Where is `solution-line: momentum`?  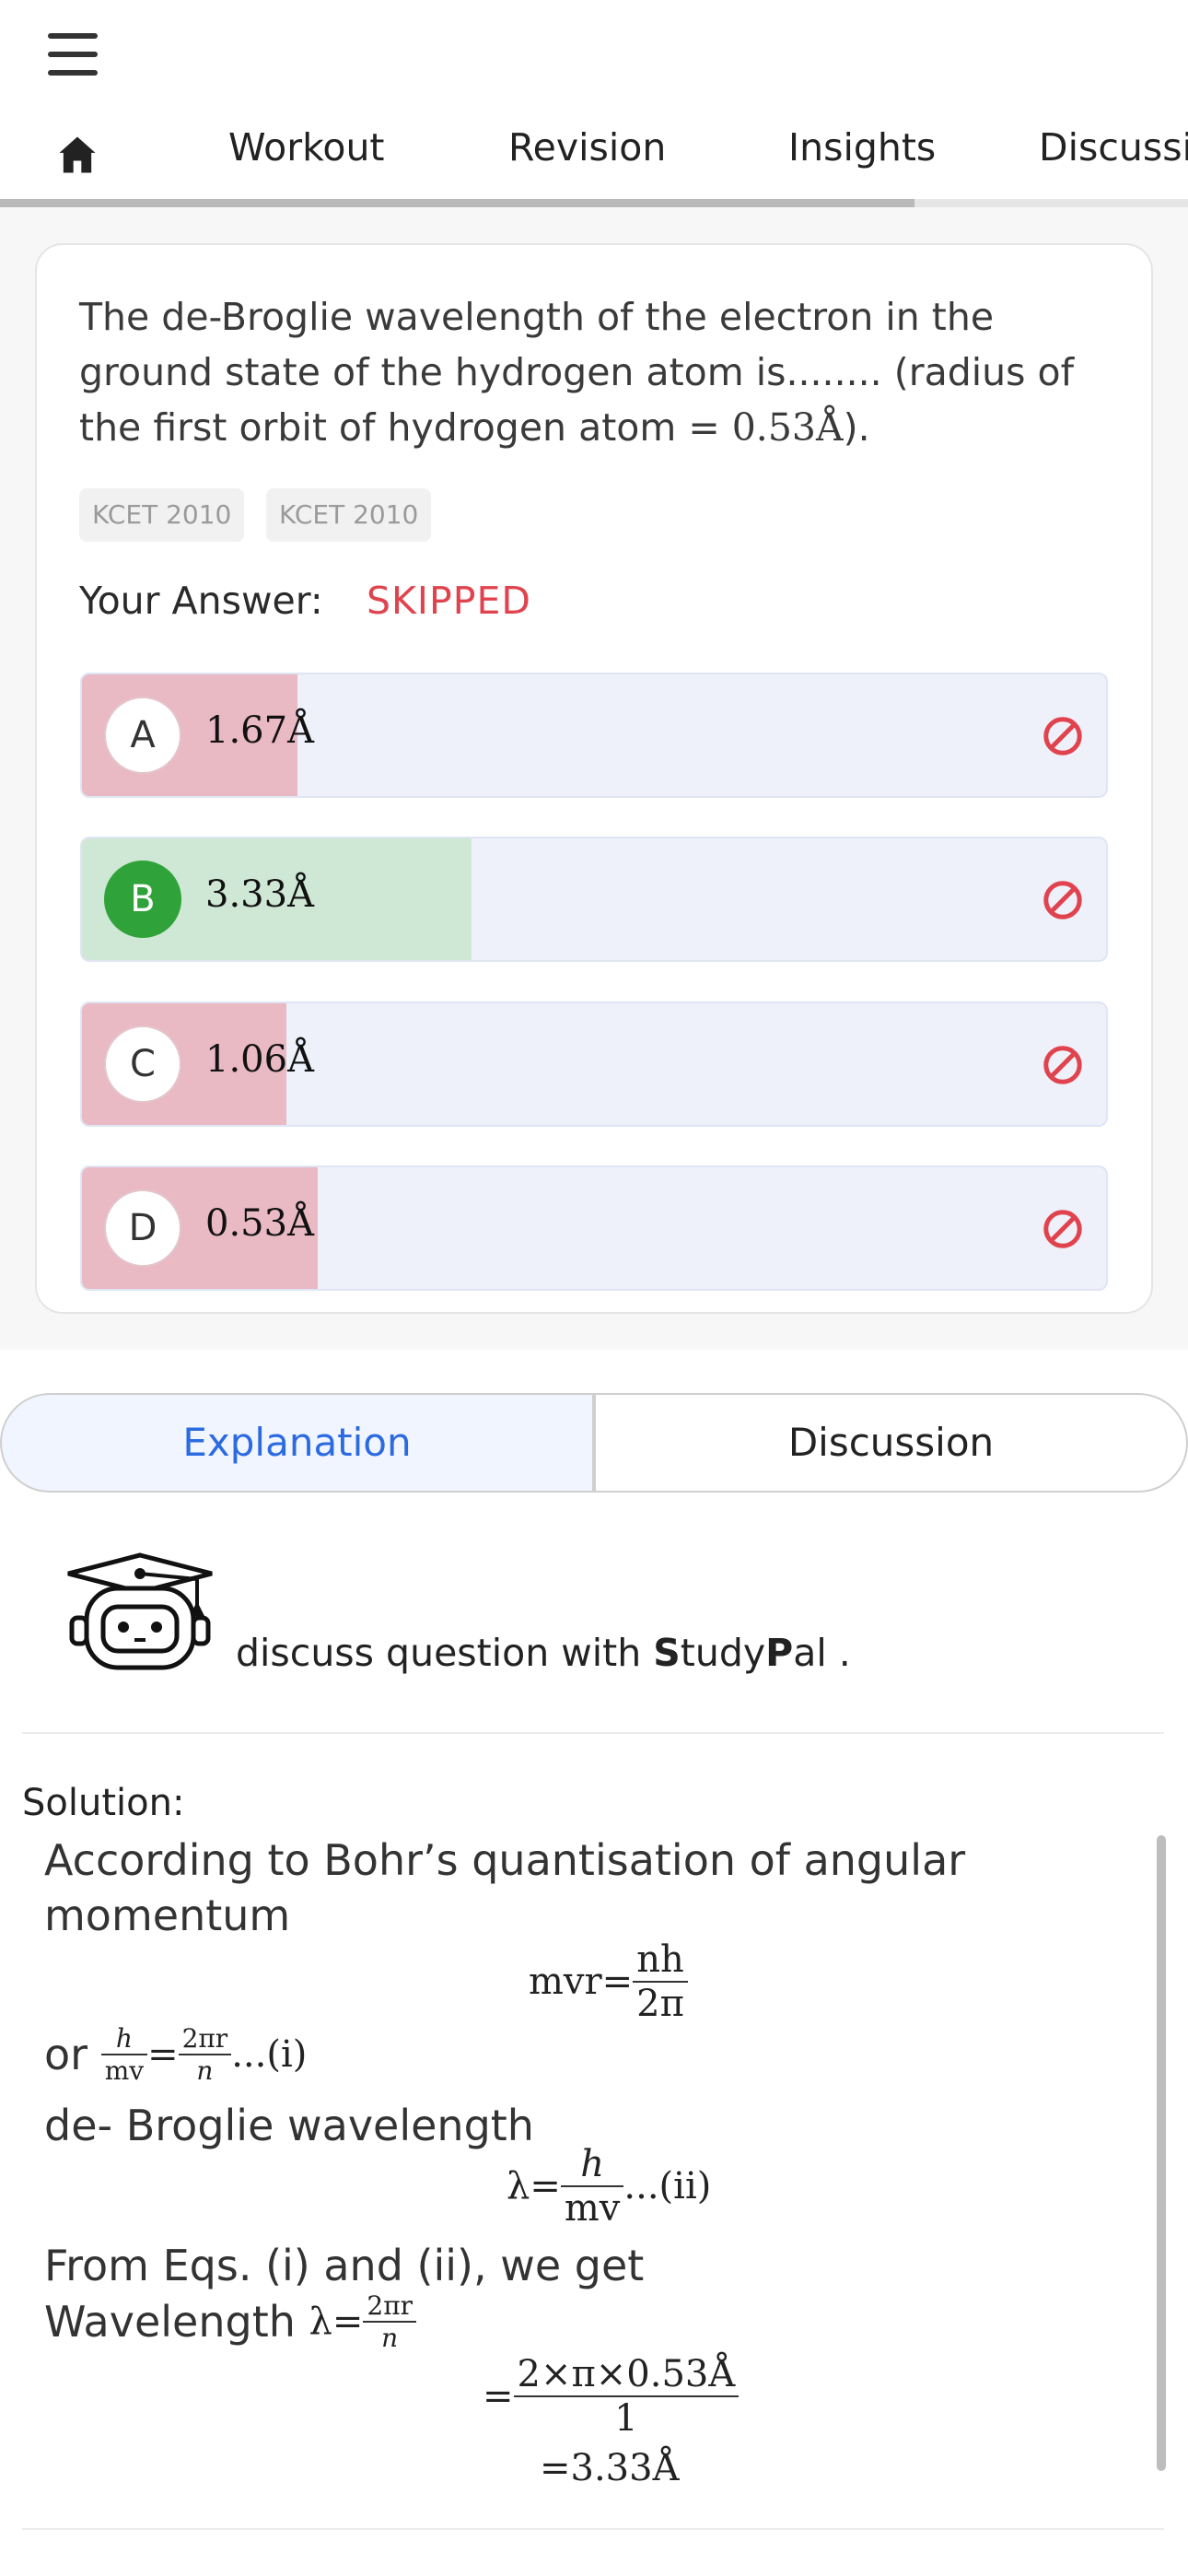 solution-line: momentum is located at coordinates (167, 1915).